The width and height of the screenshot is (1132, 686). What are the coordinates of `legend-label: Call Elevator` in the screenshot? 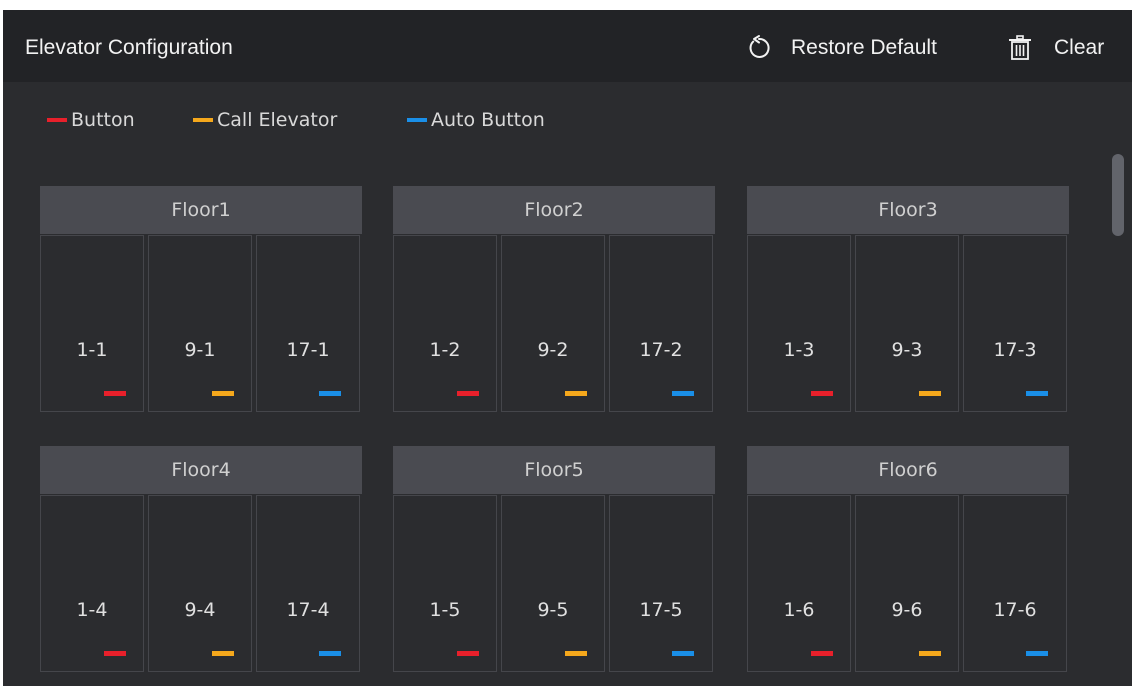 It's located at (277, 120).